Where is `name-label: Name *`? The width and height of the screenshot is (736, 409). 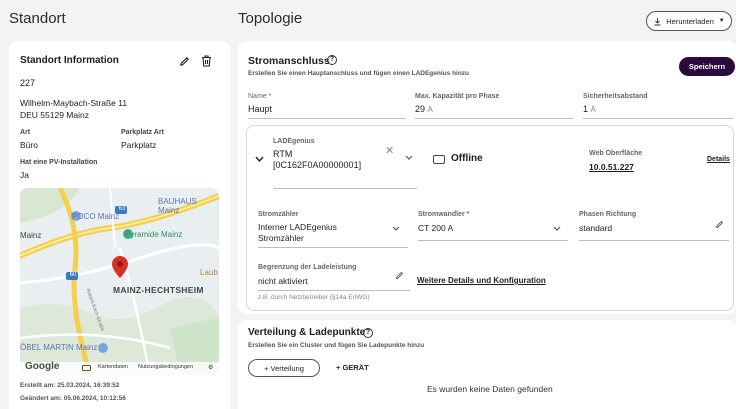 name-label: Name * is located at coordinates (260, 96).